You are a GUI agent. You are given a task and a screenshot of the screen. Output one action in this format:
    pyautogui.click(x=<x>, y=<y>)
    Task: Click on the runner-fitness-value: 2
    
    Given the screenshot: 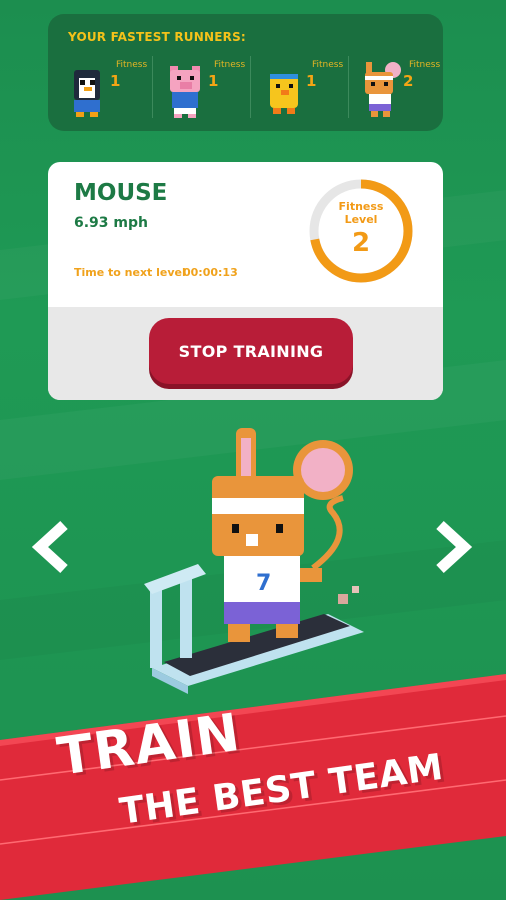 What is the action you would take?
    pyautogui.click(x=408, y=81)
    